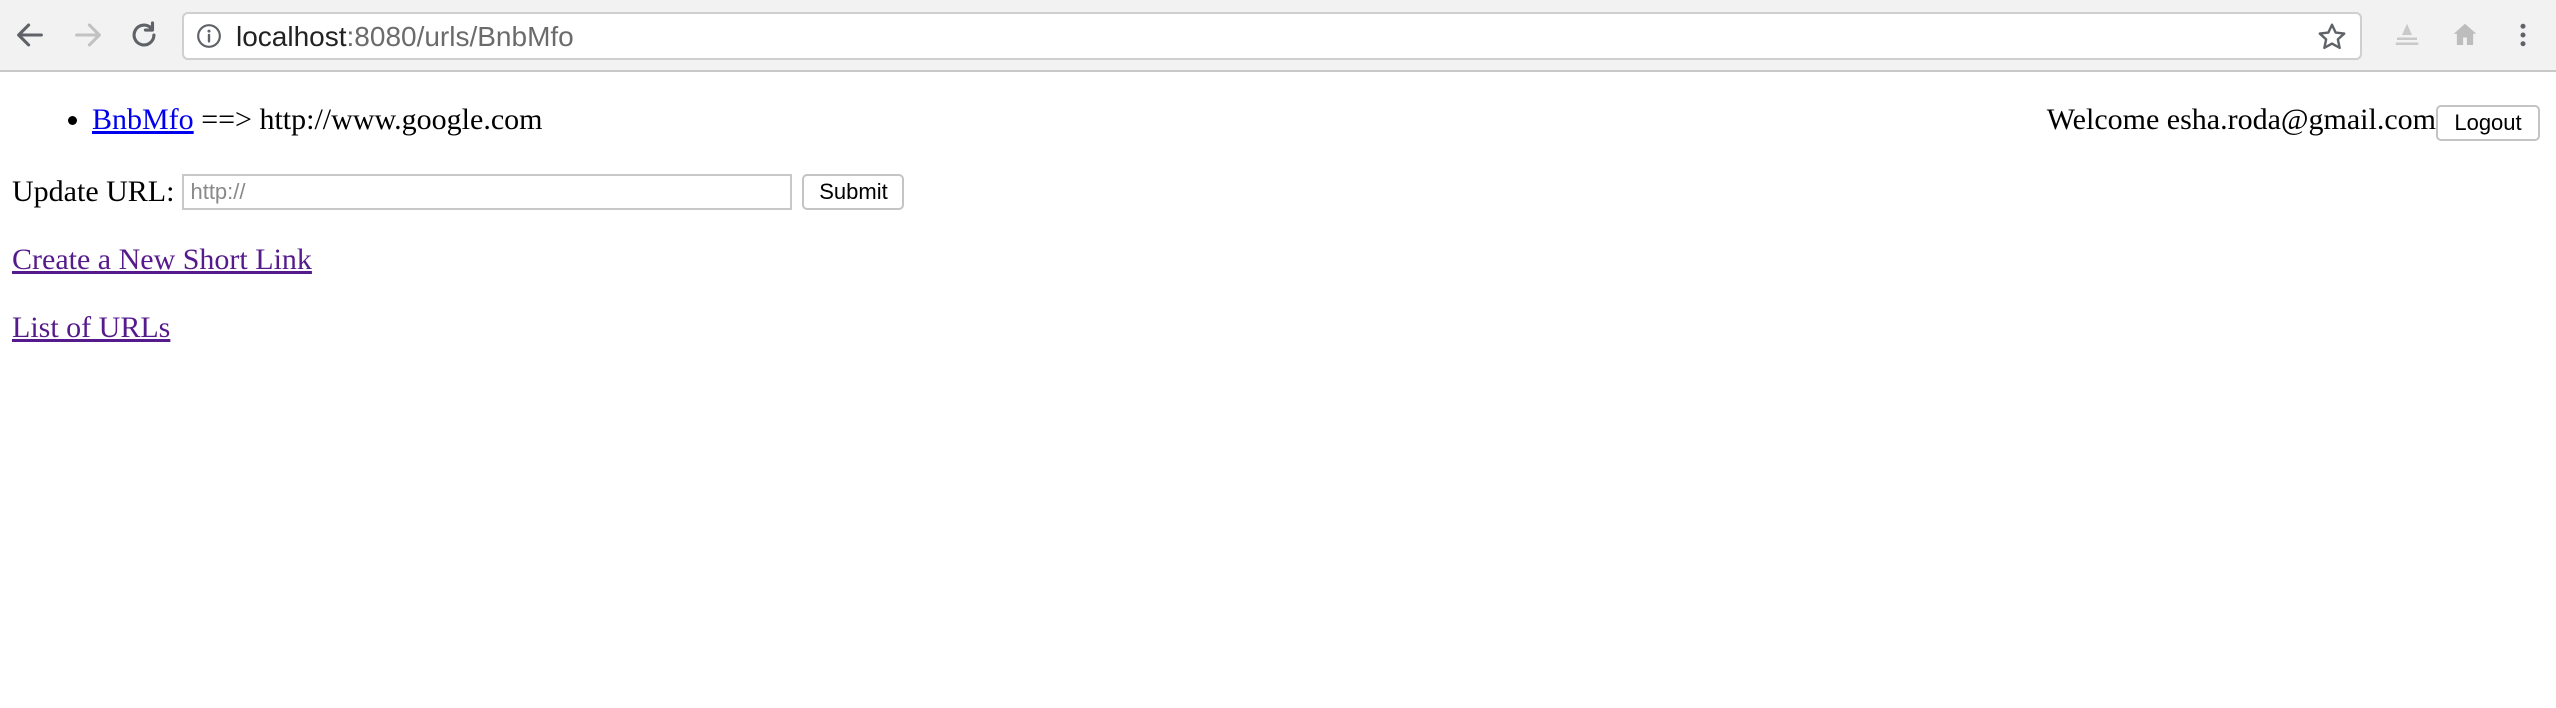 The height and width of the screenshot is (708, 2556). I want to click on menu-dots-icon, so click(2523, 35).